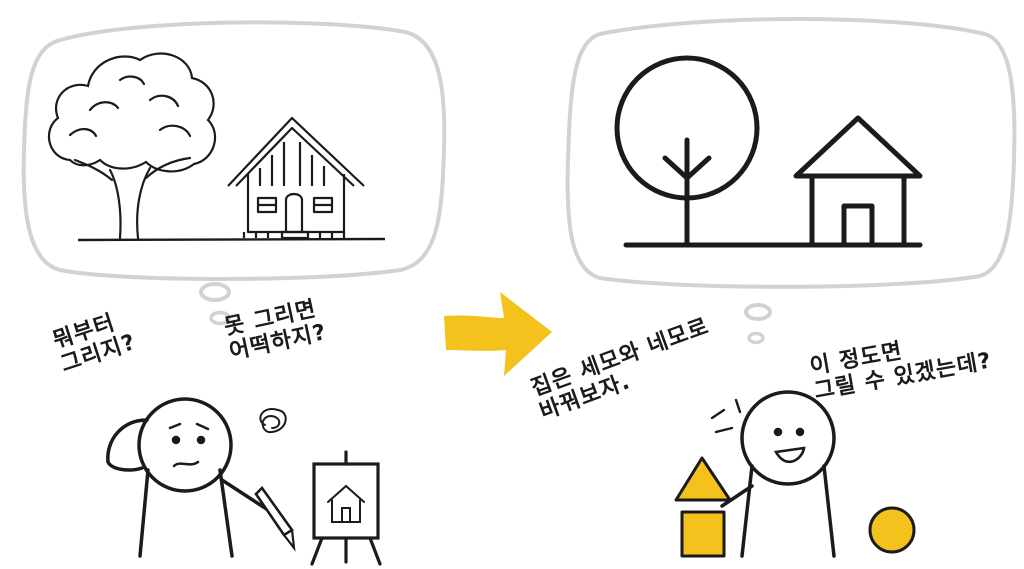 The width and height of the screenshot is (1024, 569). Describe the element at coordinates (703, 479) in the screenshot. I see `triangle-block` at that location.